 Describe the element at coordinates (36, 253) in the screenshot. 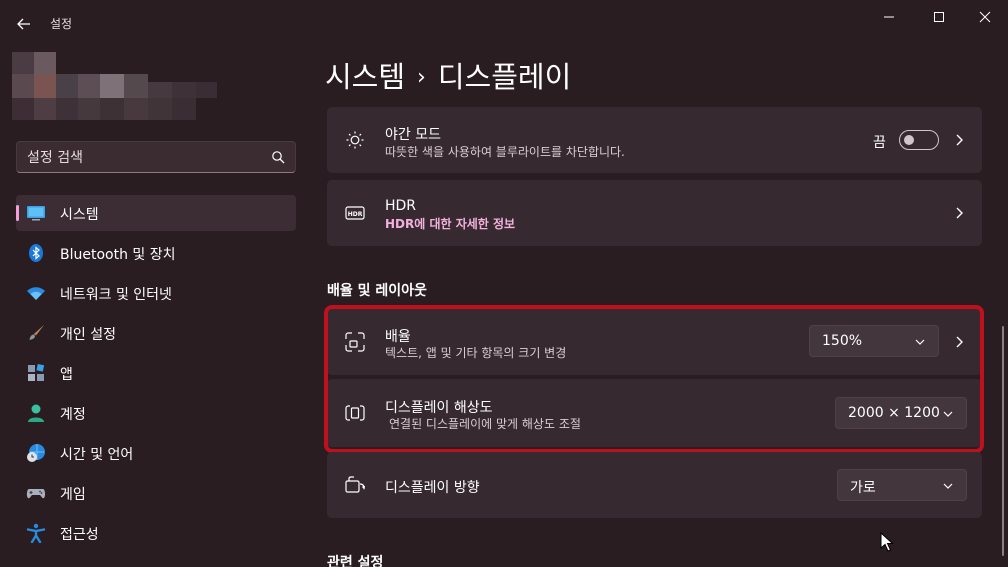

I see `bluetooth-icon` at that location.